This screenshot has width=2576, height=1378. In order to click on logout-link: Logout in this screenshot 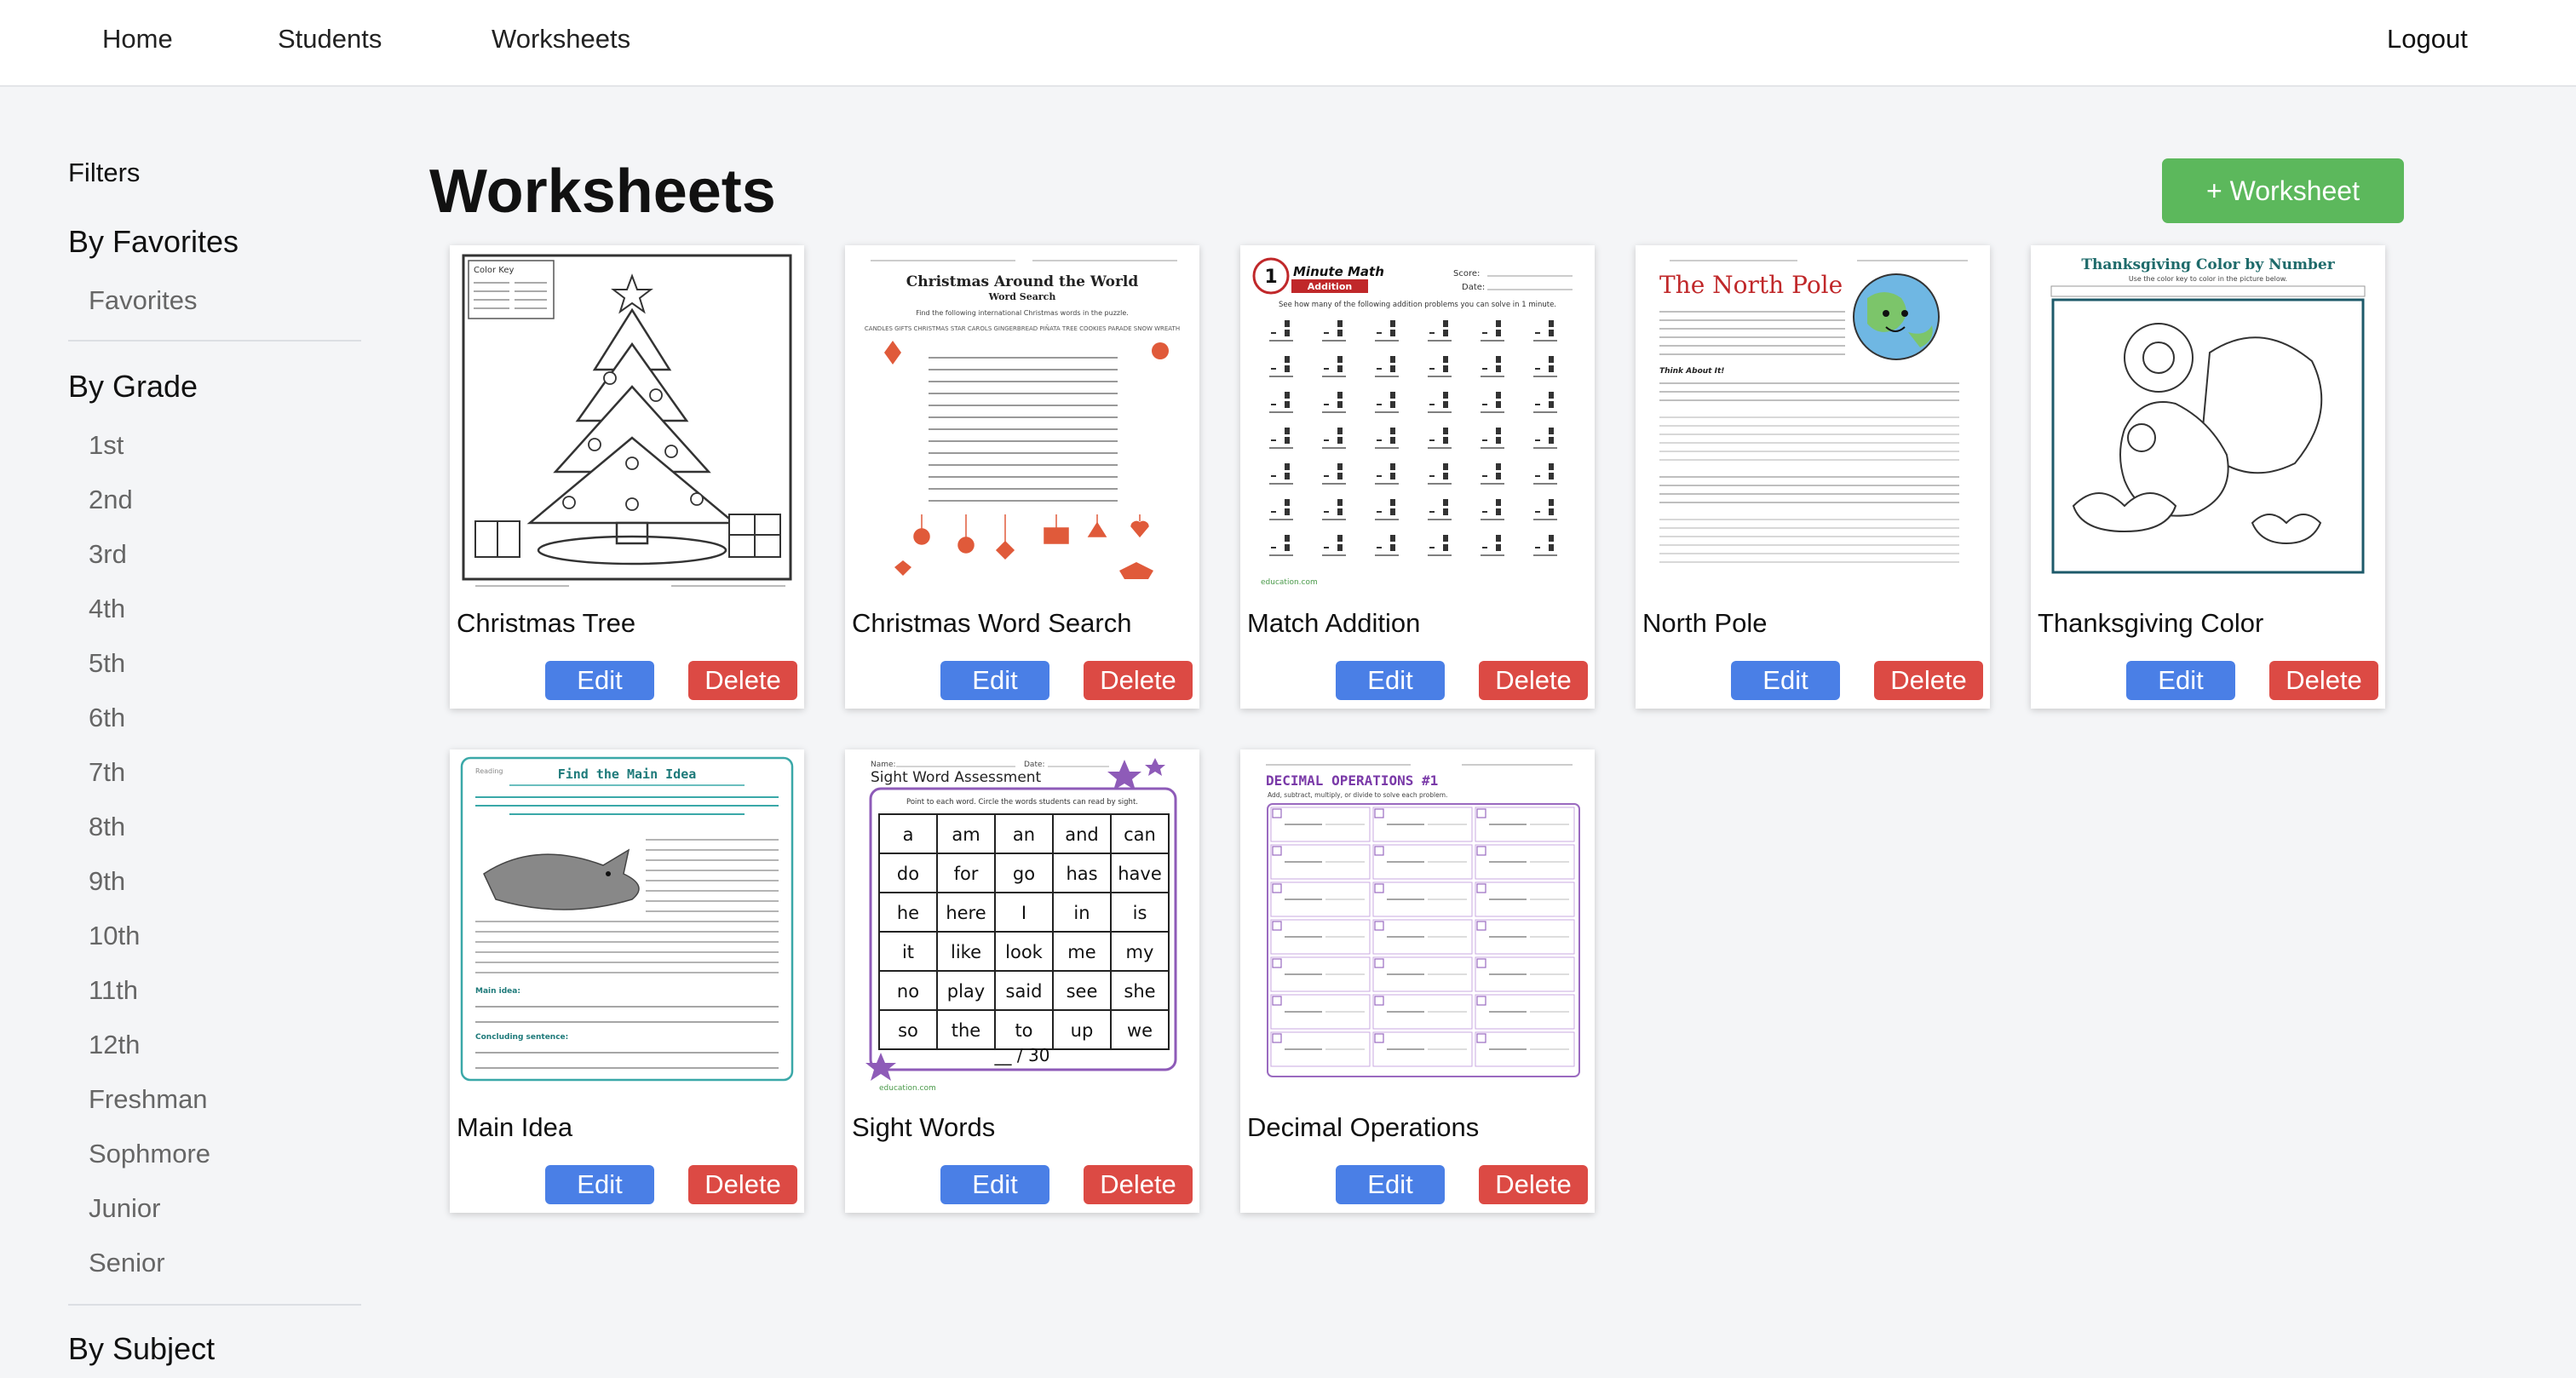, I will do `click(2427, 39)`.